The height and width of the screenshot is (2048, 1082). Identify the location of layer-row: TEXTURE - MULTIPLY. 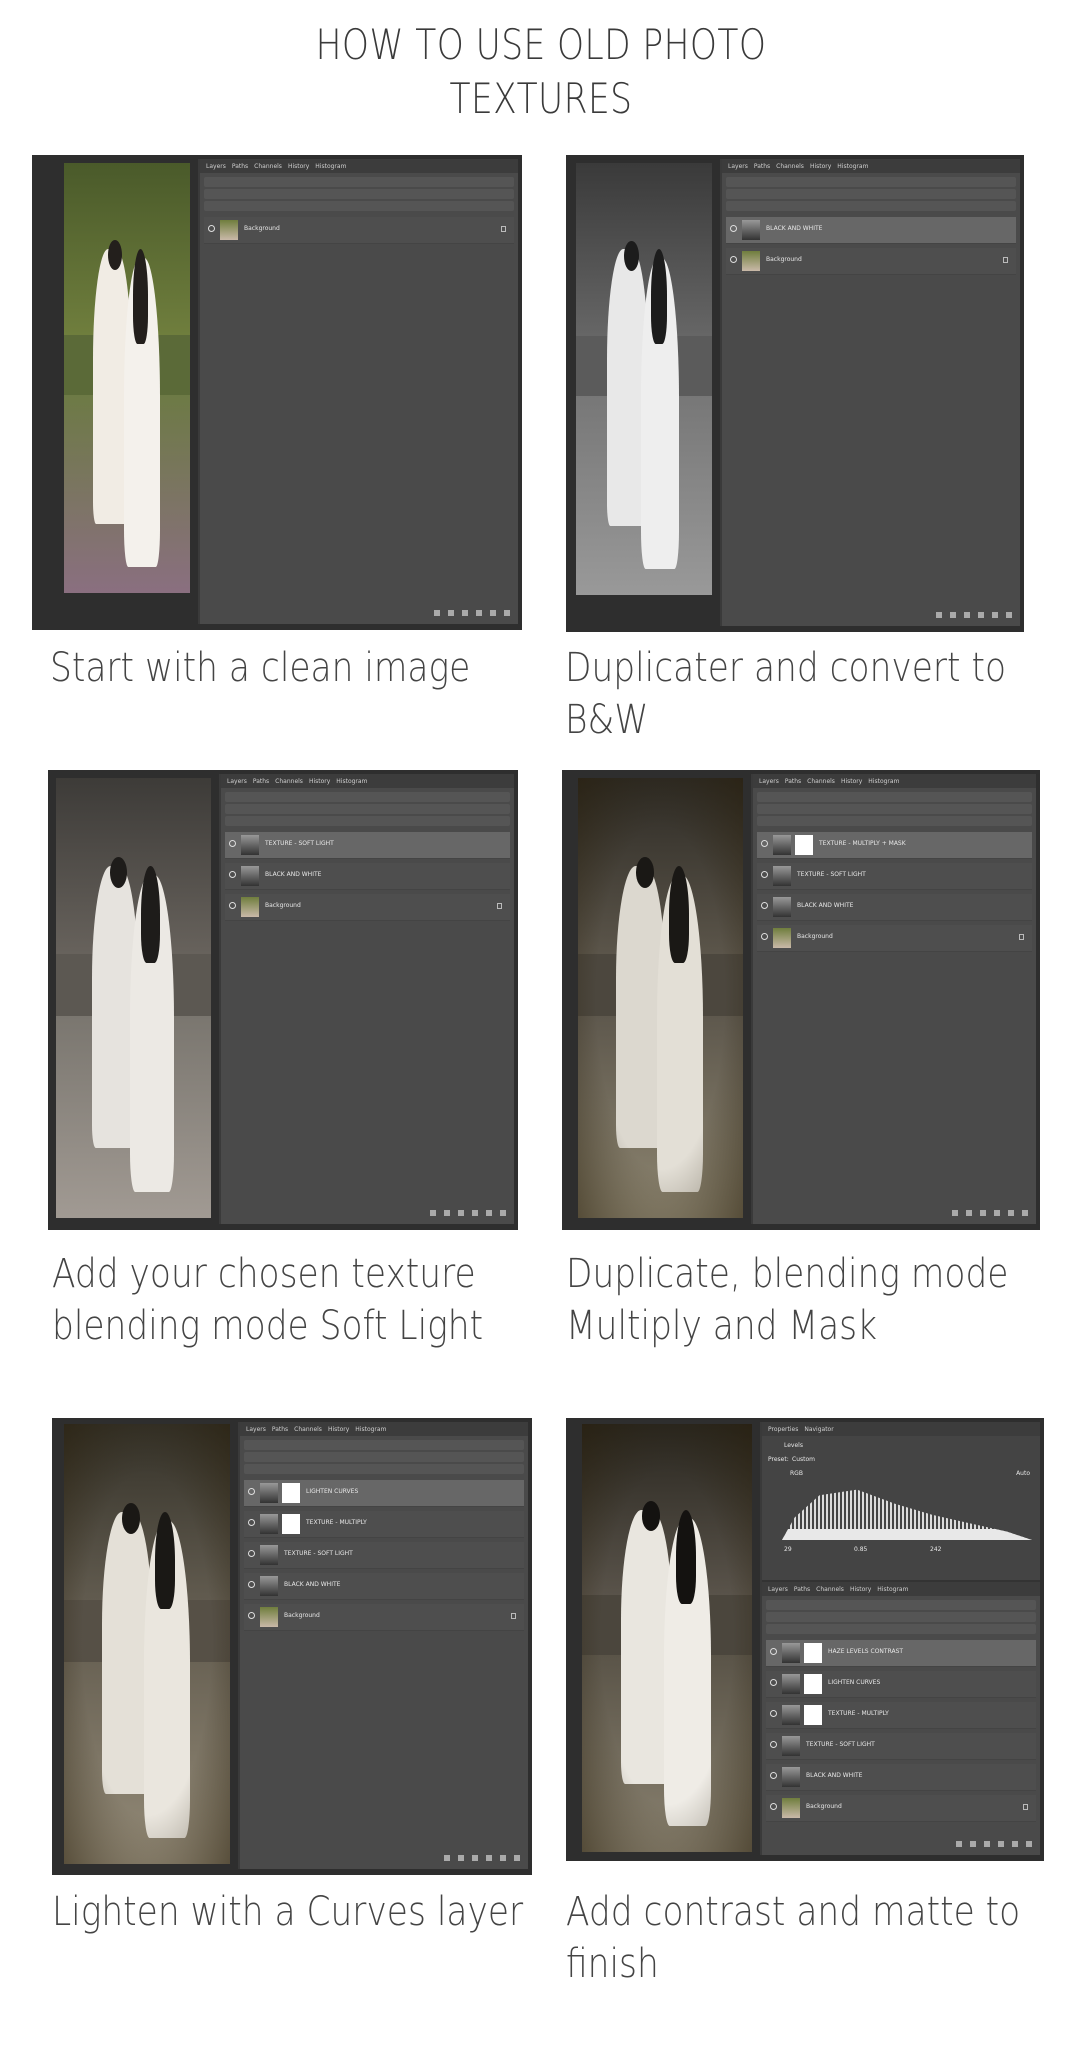
(384, 1524).